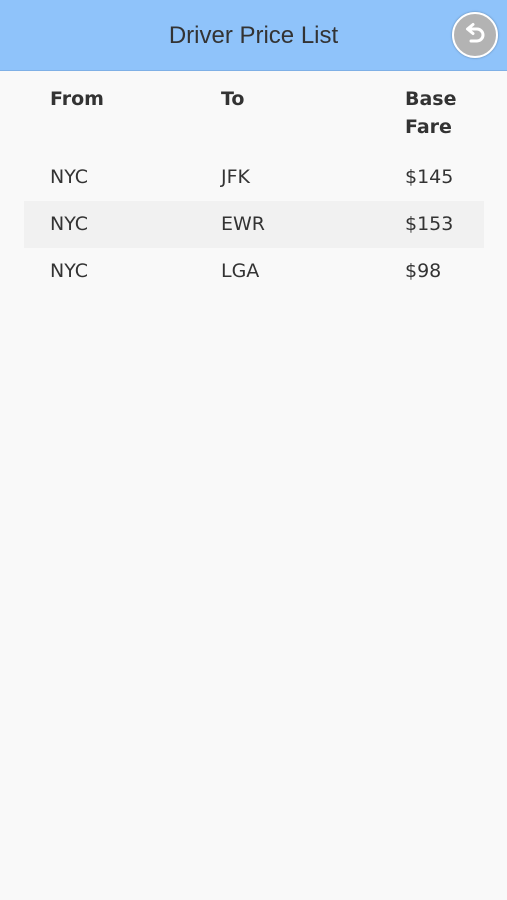  I want to click on undo-arrow-icon, so click(475, 35).